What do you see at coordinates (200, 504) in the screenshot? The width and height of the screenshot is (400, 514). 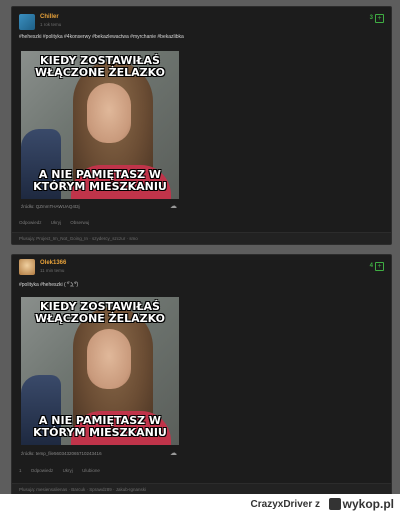 I see `watermark-footer: CrazyxDriver z wykop.pl` at bounding box center [200, 504].